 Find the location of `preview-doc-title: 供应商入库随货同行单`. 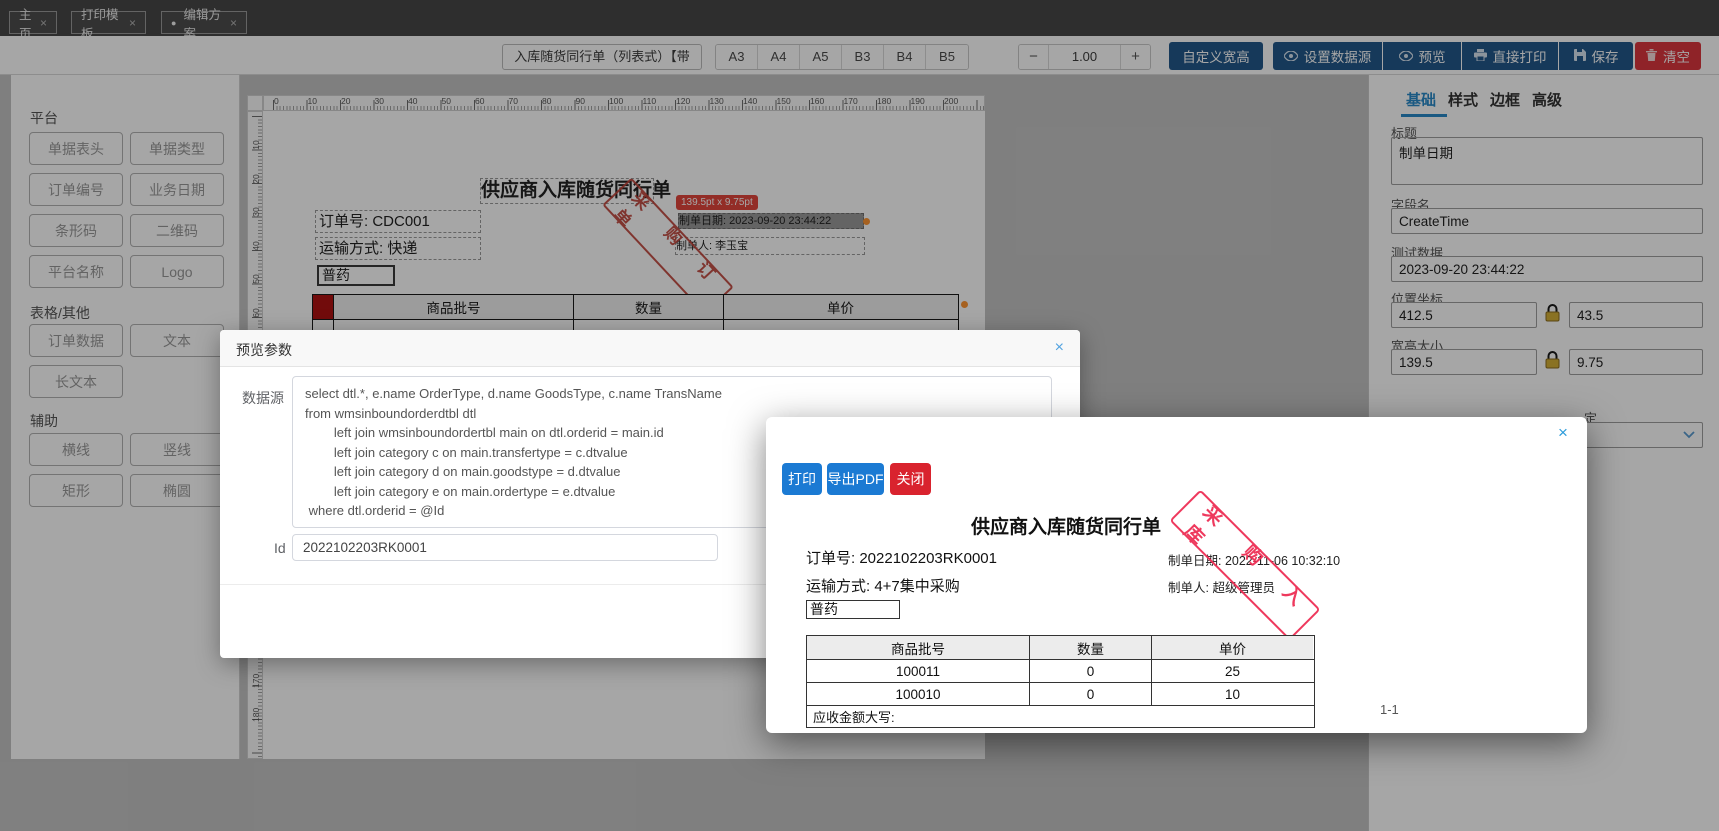

preview-doc-title: 供应商入库随货同行单 is located at coordinates (1065, 527).